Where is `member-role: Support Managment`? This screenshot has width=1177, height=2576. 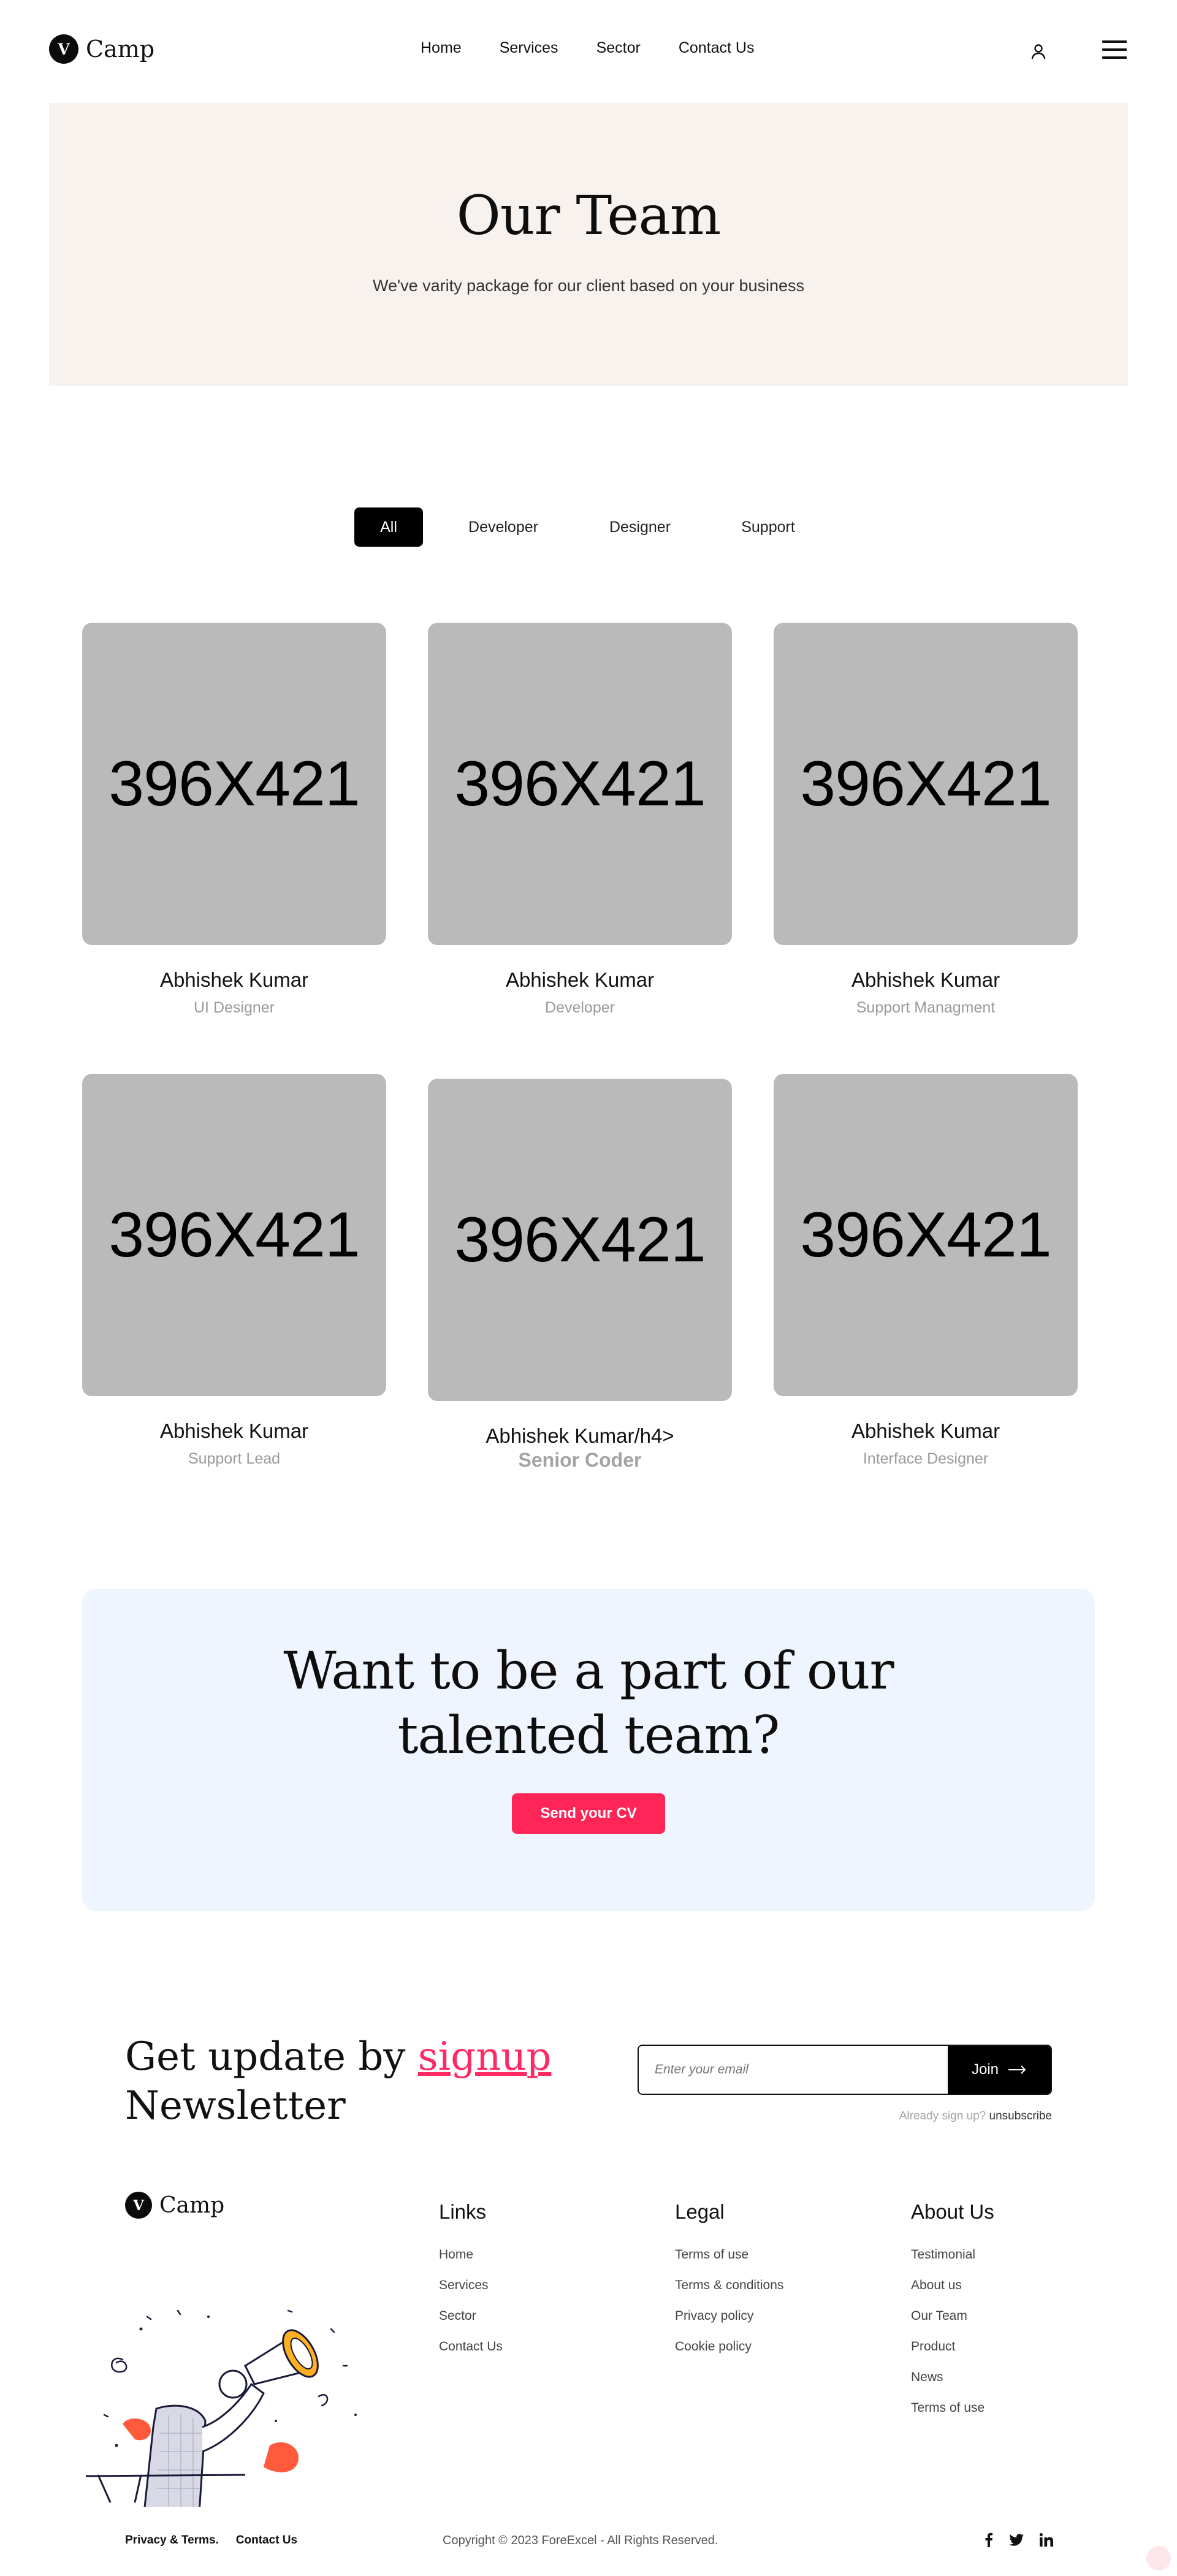 member-role: Support Managment is located at coordinates (926, 1007).